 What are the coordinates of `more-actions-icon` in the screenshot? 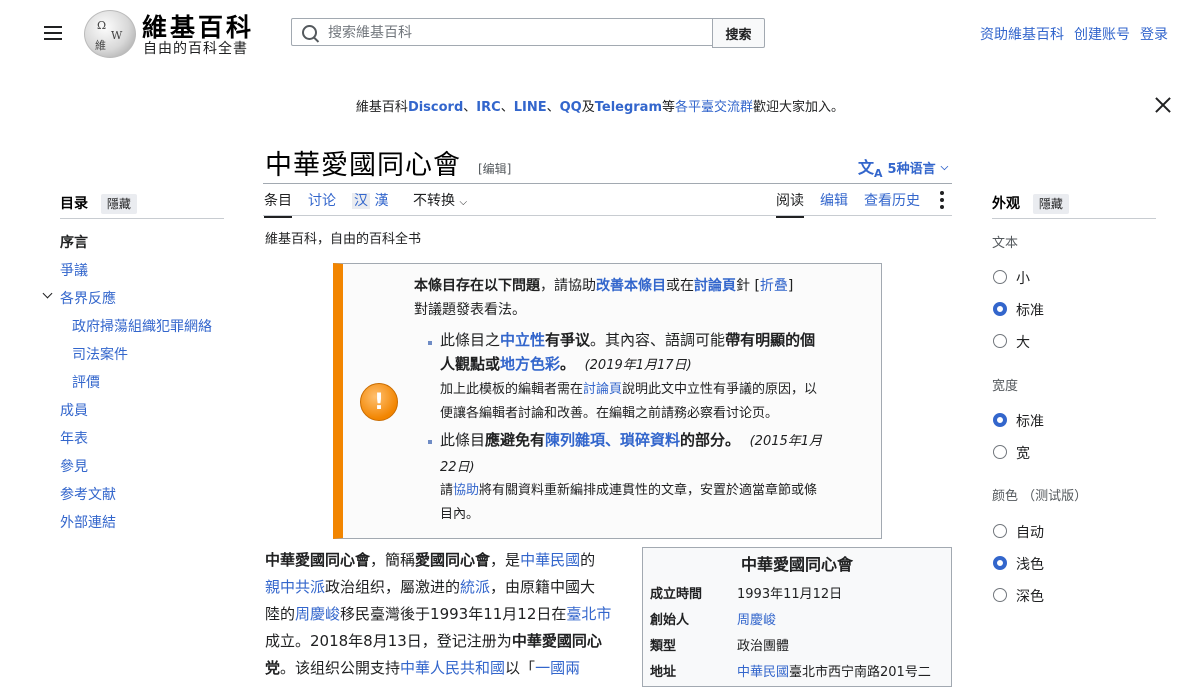 It's located at (942, 200).